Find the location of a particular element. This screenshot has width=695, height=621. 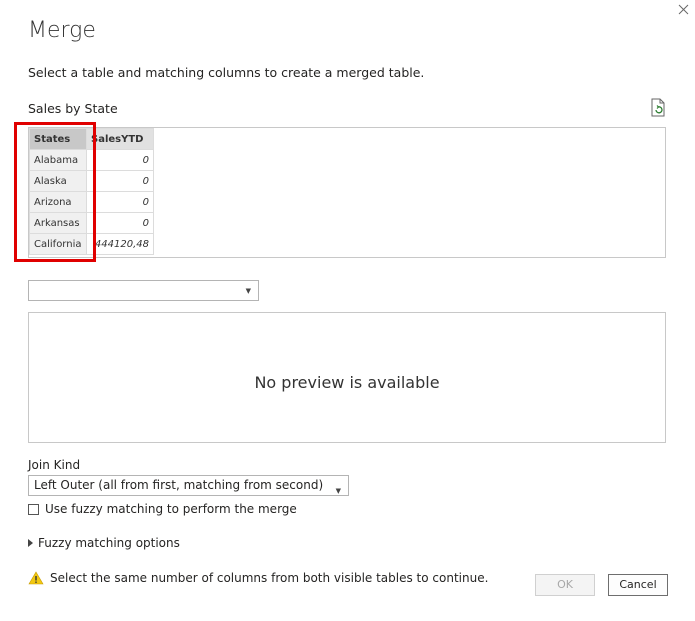

dialog-title: Merge is located at coordinates (62, 30).